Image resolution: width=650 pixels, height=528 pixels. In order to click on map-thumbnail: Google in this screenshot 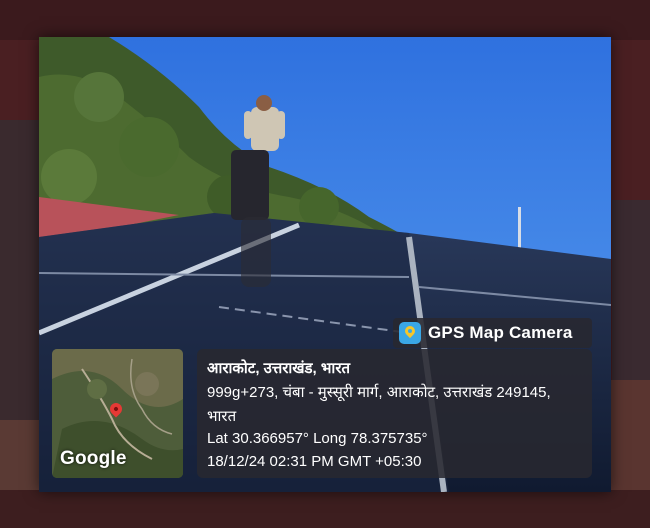, I will do `click(117, 413)`.